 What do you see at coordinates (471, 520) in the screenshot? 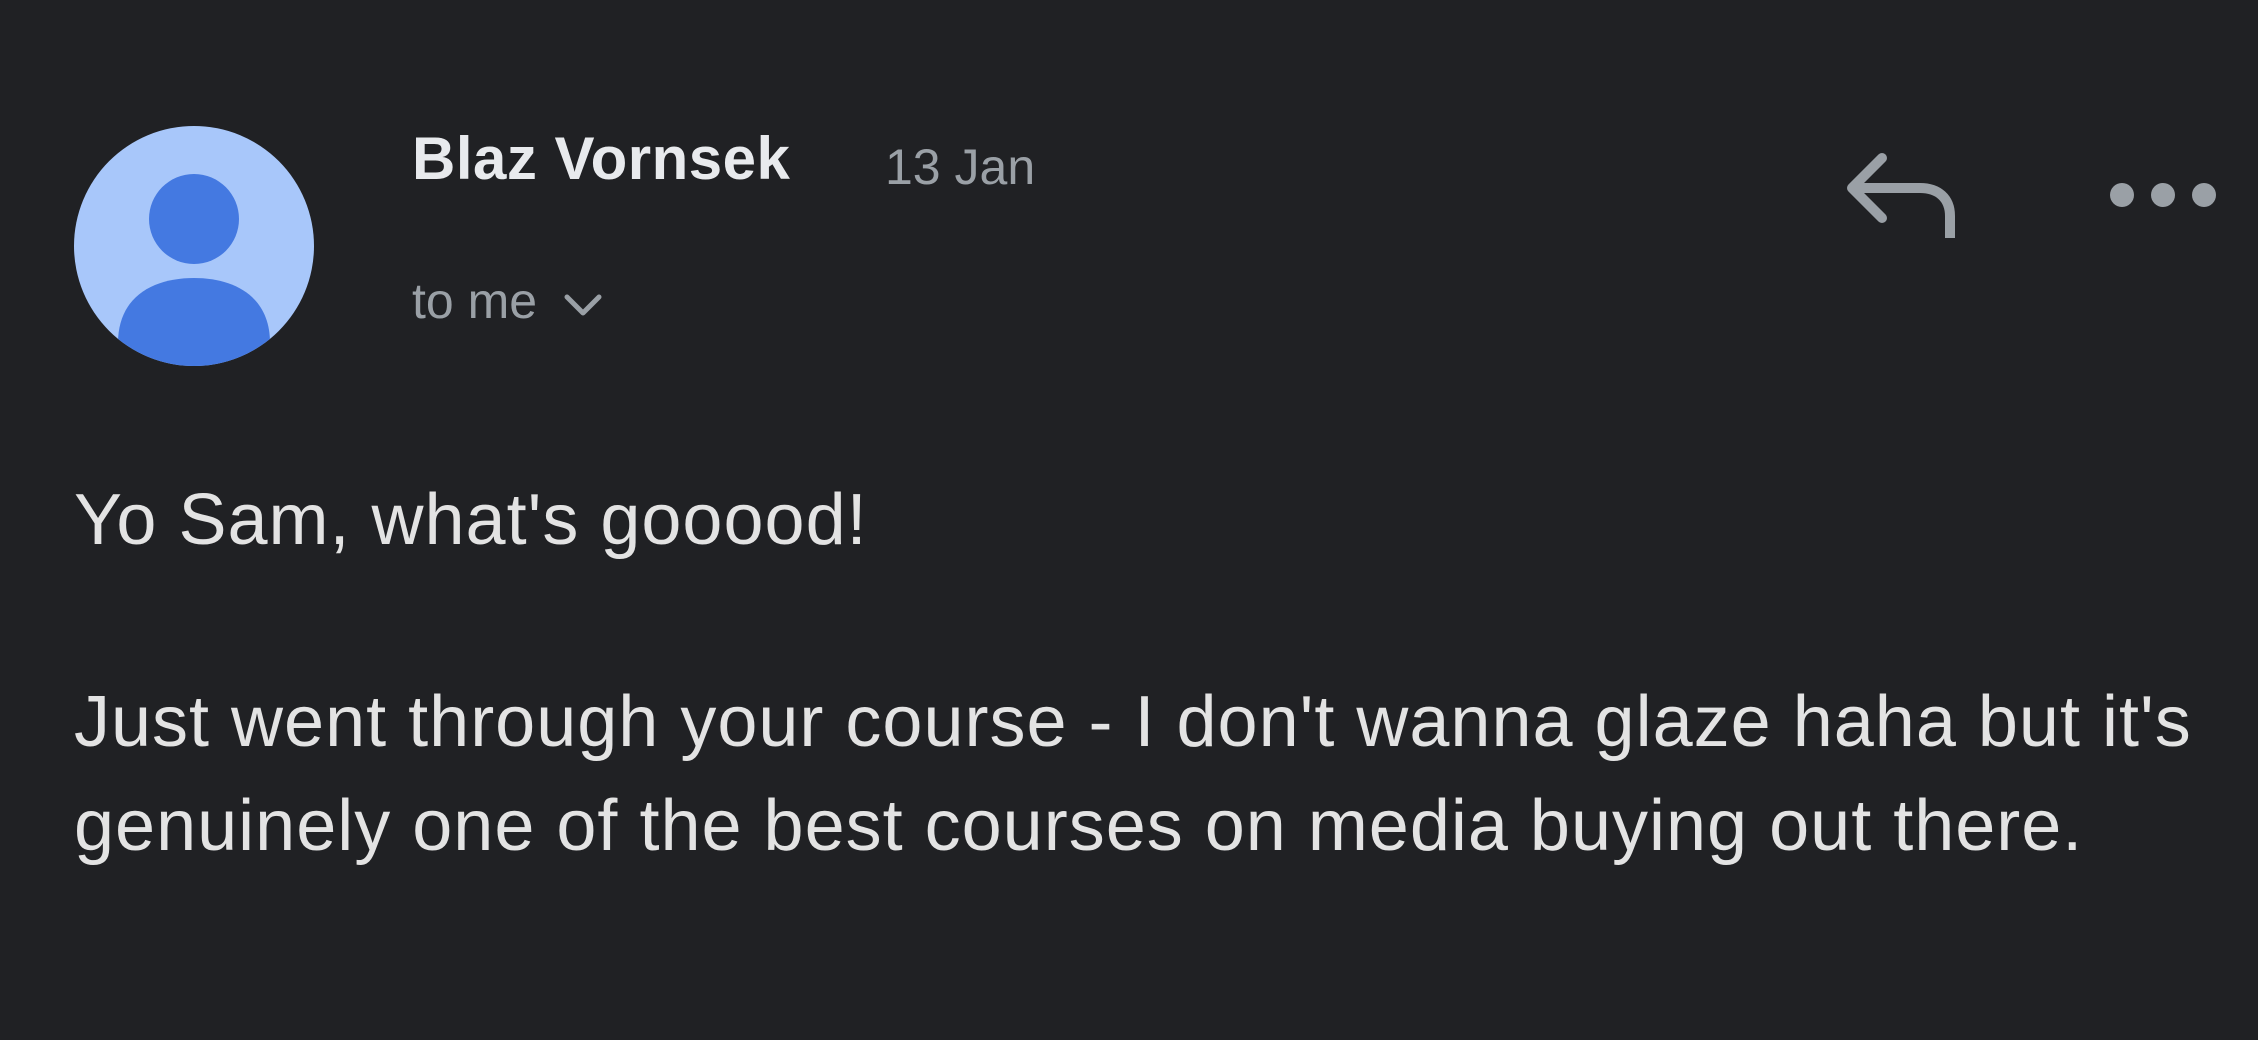
I see `body-greeting: Yo Sam, what's gooood!` at bounding box center [471, 520].